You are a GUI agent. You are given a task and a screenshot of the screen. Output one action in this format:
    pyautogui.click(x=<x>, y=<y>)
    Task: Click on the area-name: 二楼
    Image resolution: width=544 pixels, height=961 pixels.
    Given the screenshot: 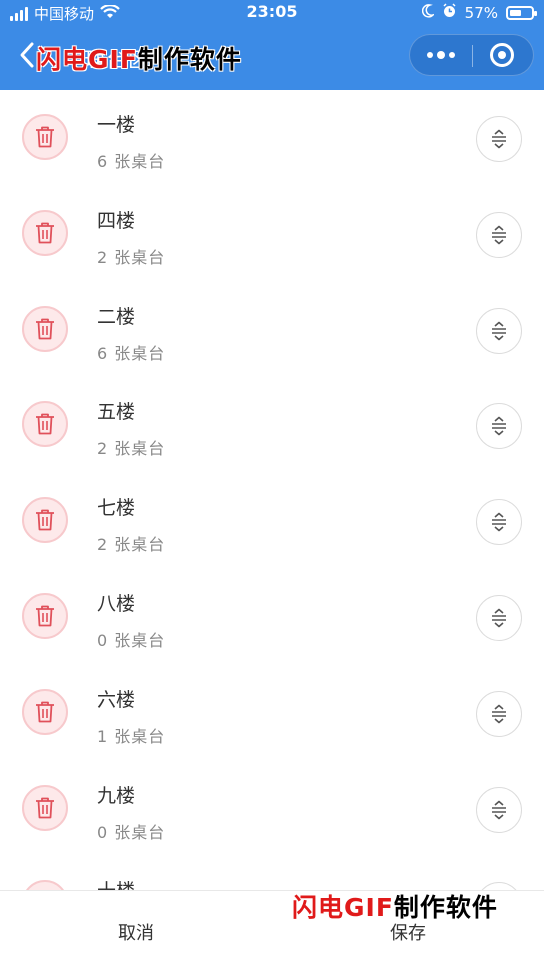 What is the action you would take?
    pyautogui.click(x=116, y=316)
    